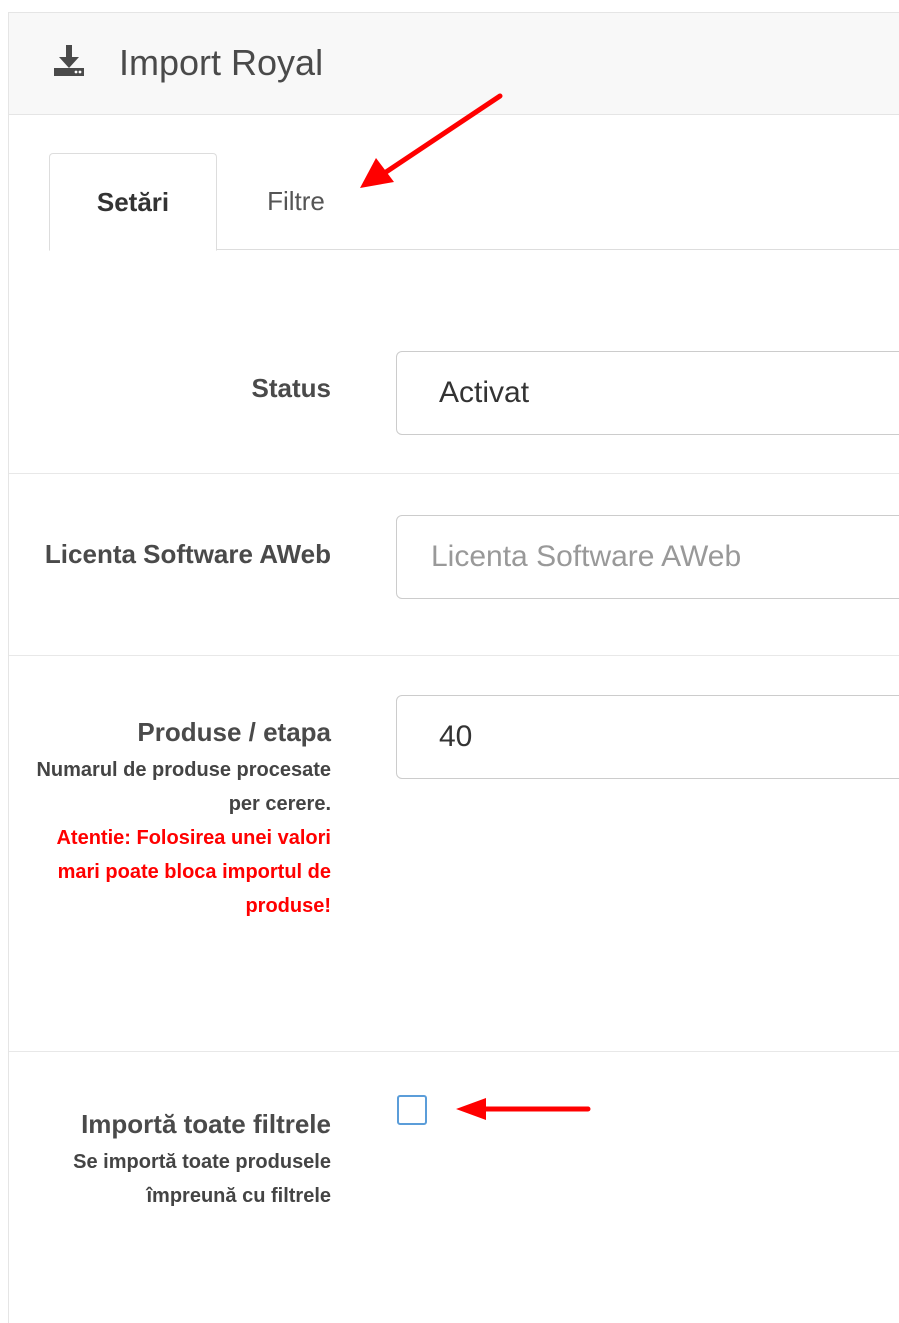 The image size is (899, 1323). What do you see at coordinates (647, 557) in the screenshot?
I see `license-input: Licenta Software AWeb` at bounding box center [647, 557].